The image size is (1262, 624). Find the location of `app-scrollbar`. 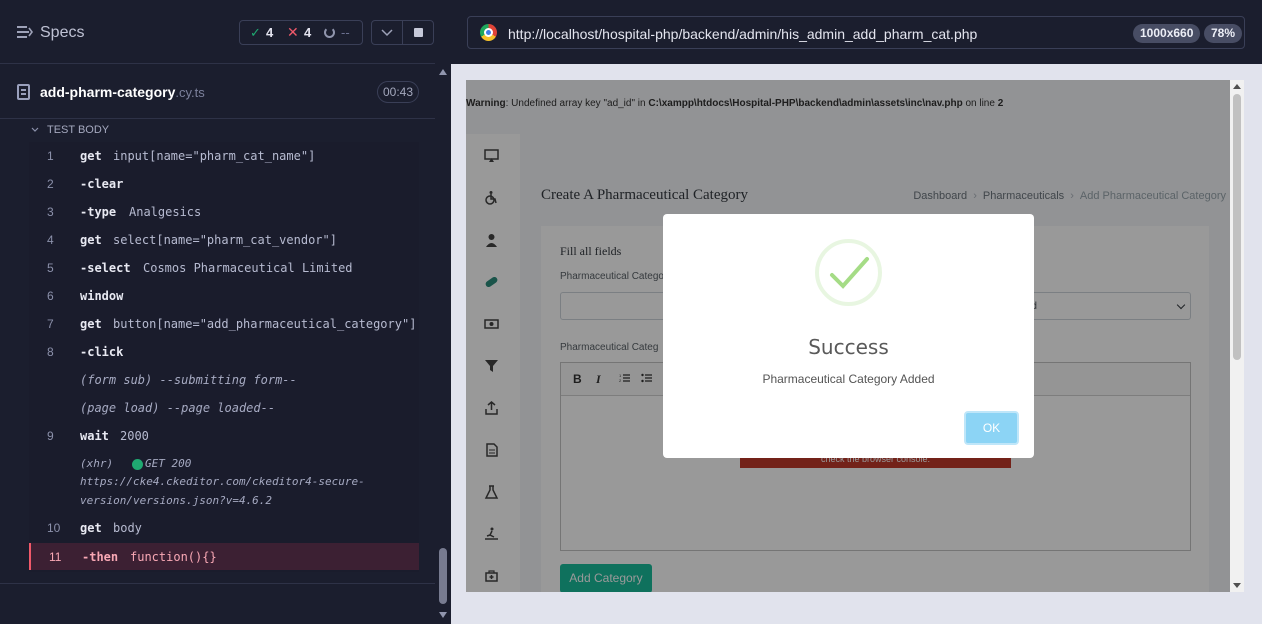

app-scrollbar is located at coordinates (1237, 336).